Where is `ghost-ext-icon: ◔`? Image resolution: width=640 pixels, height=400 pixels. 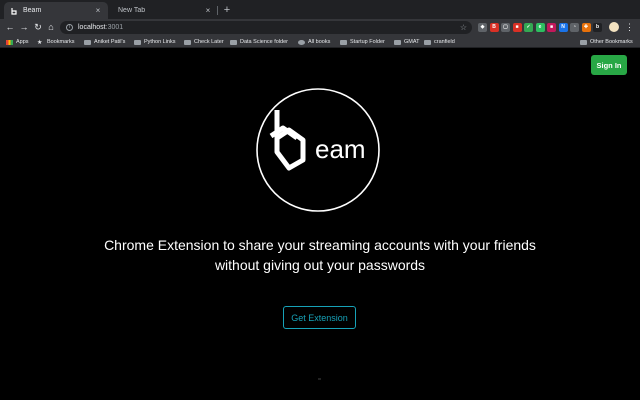 ghost-ext-icon: ◔ is located at coordinates (574, 27).